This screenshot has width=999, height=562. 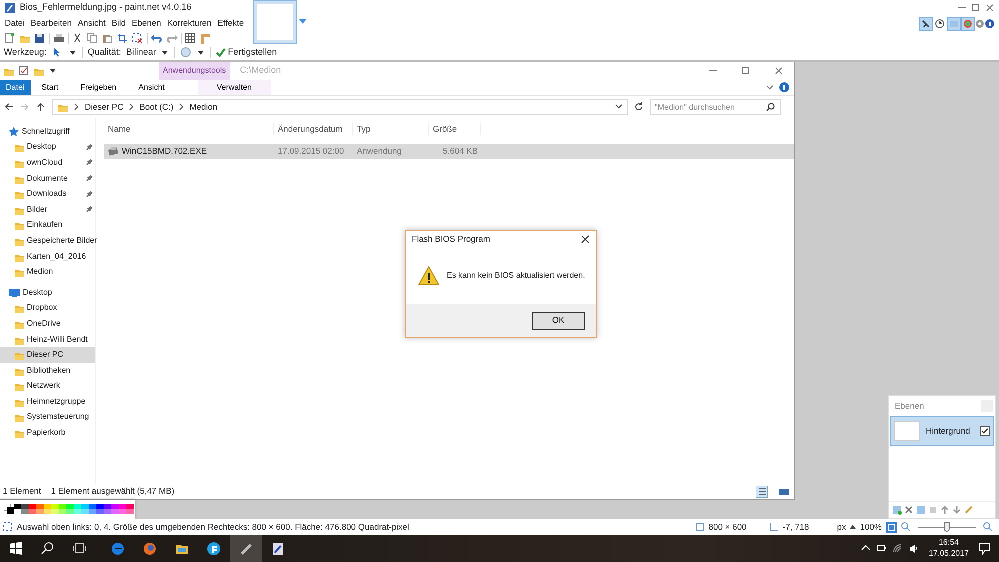 What do you see at coordinates (247, 53) in the screenshot?
I see `finish-button: Fertigstellen` at bounding box center [247, 53].